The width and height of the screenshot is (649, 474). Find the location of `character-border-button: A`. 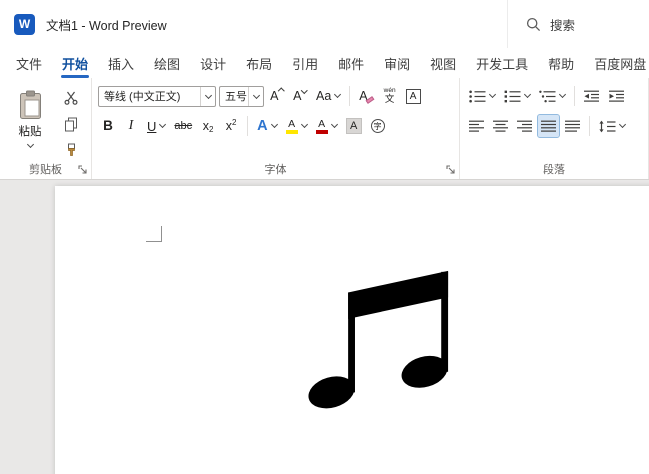

character-border-button: A is located at coordinates (413, 96).